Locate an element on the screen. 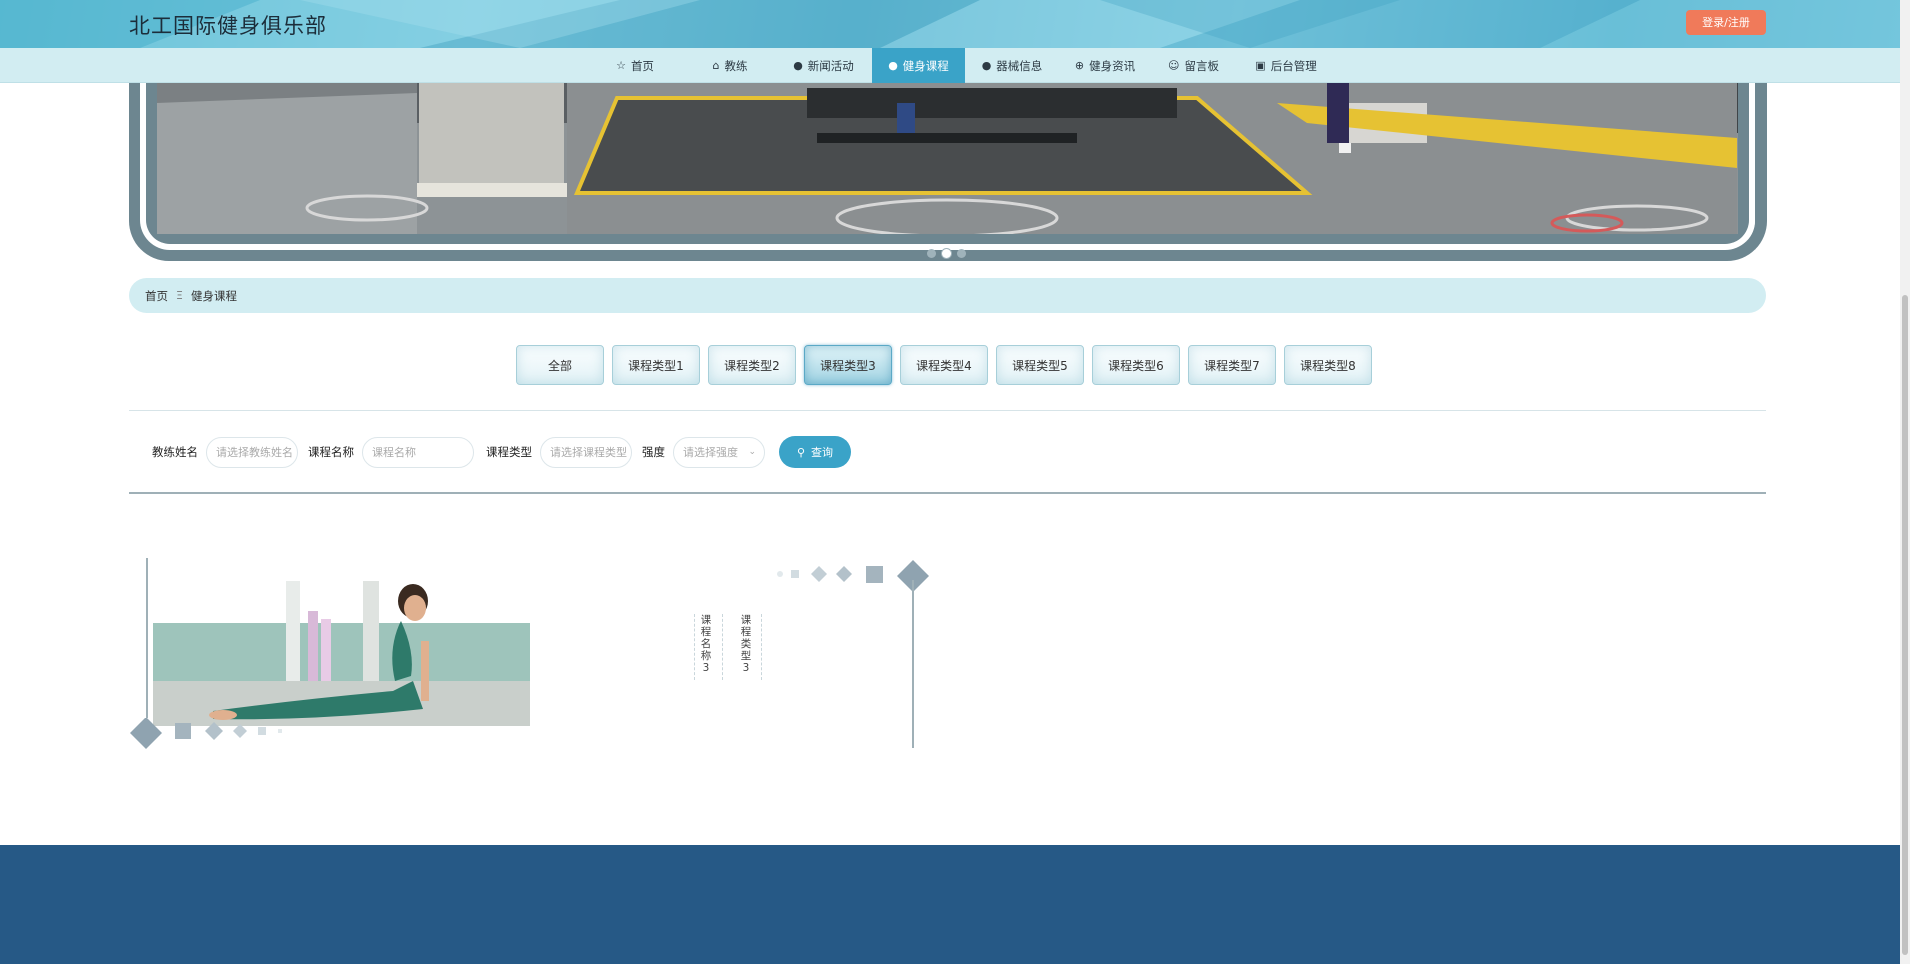  course-name-input: 课程名称 is located at coordinates (418, 452).